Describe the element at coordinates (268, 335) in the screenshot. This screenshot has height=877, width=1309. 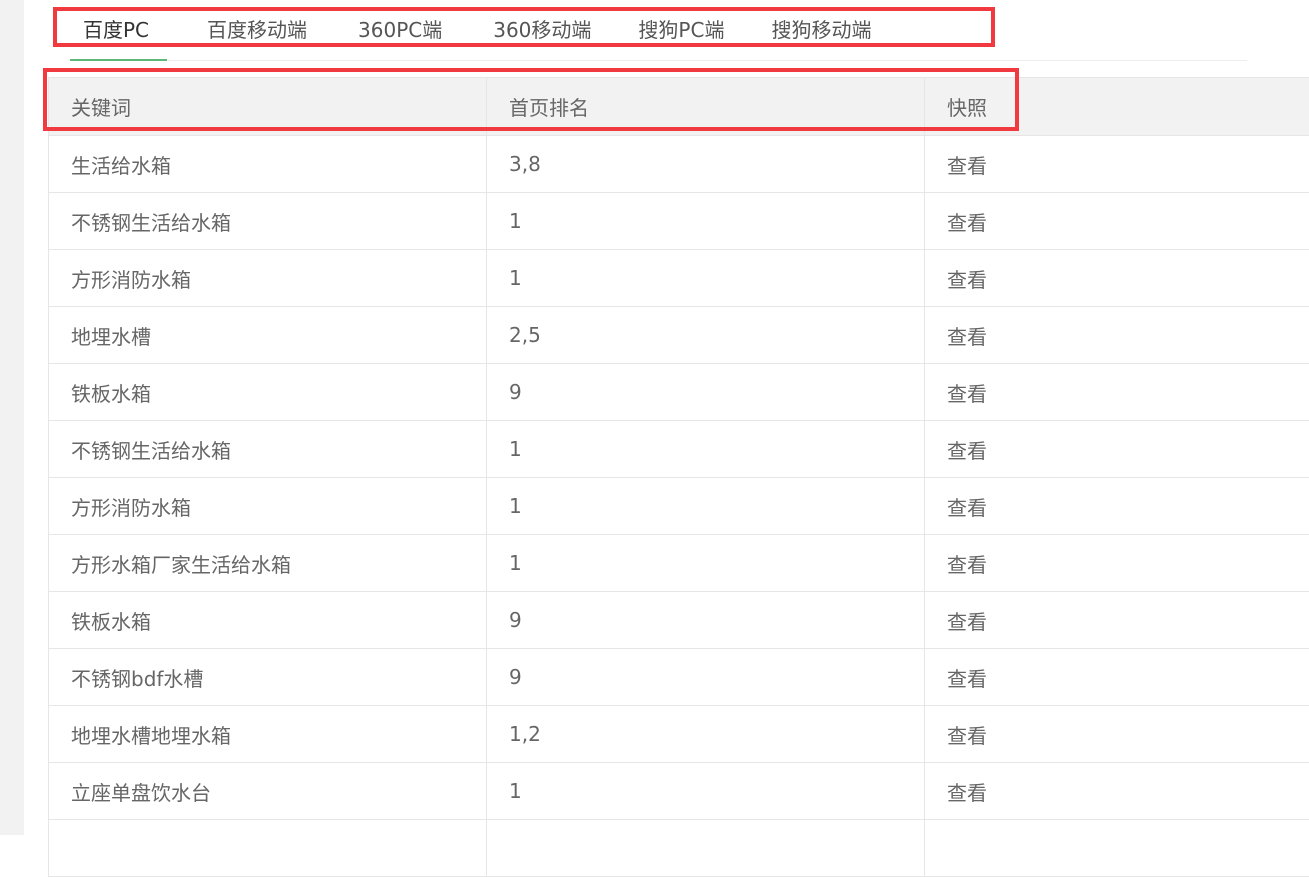
I see `keyword-cell: 地埋水槽` at that location.